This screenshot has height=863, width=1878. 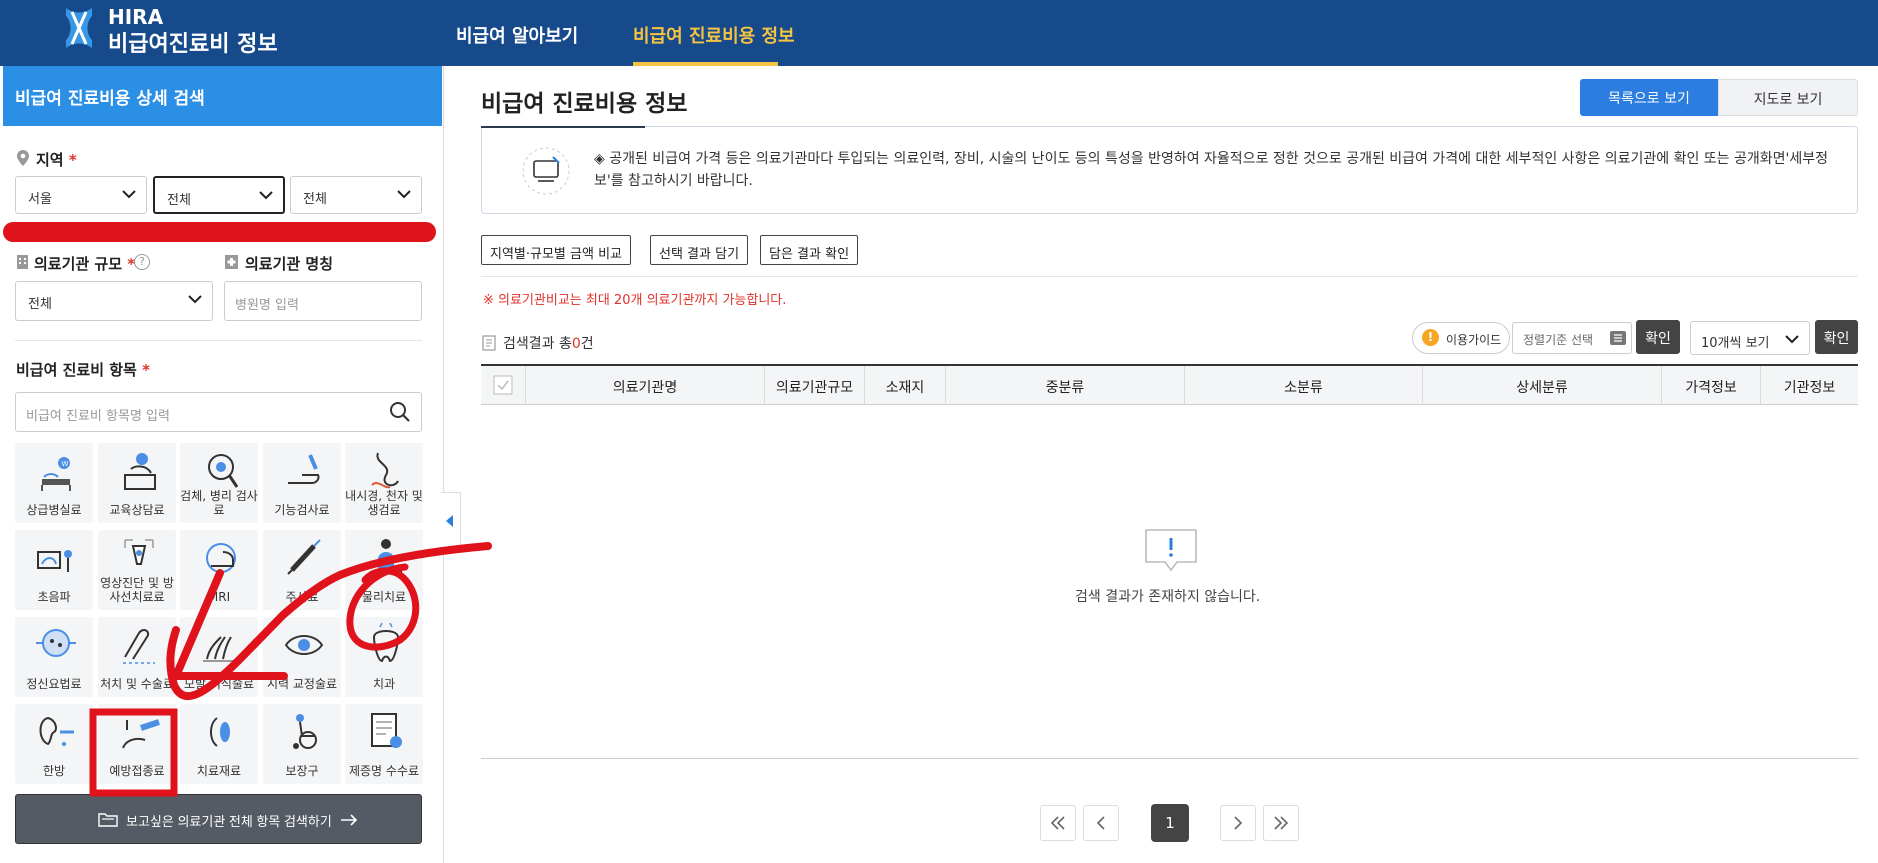 What do you see at coordinates (139, 646) in the screenshot?
I see `treatment-surgery-icon` at bounding box center [139, 646].